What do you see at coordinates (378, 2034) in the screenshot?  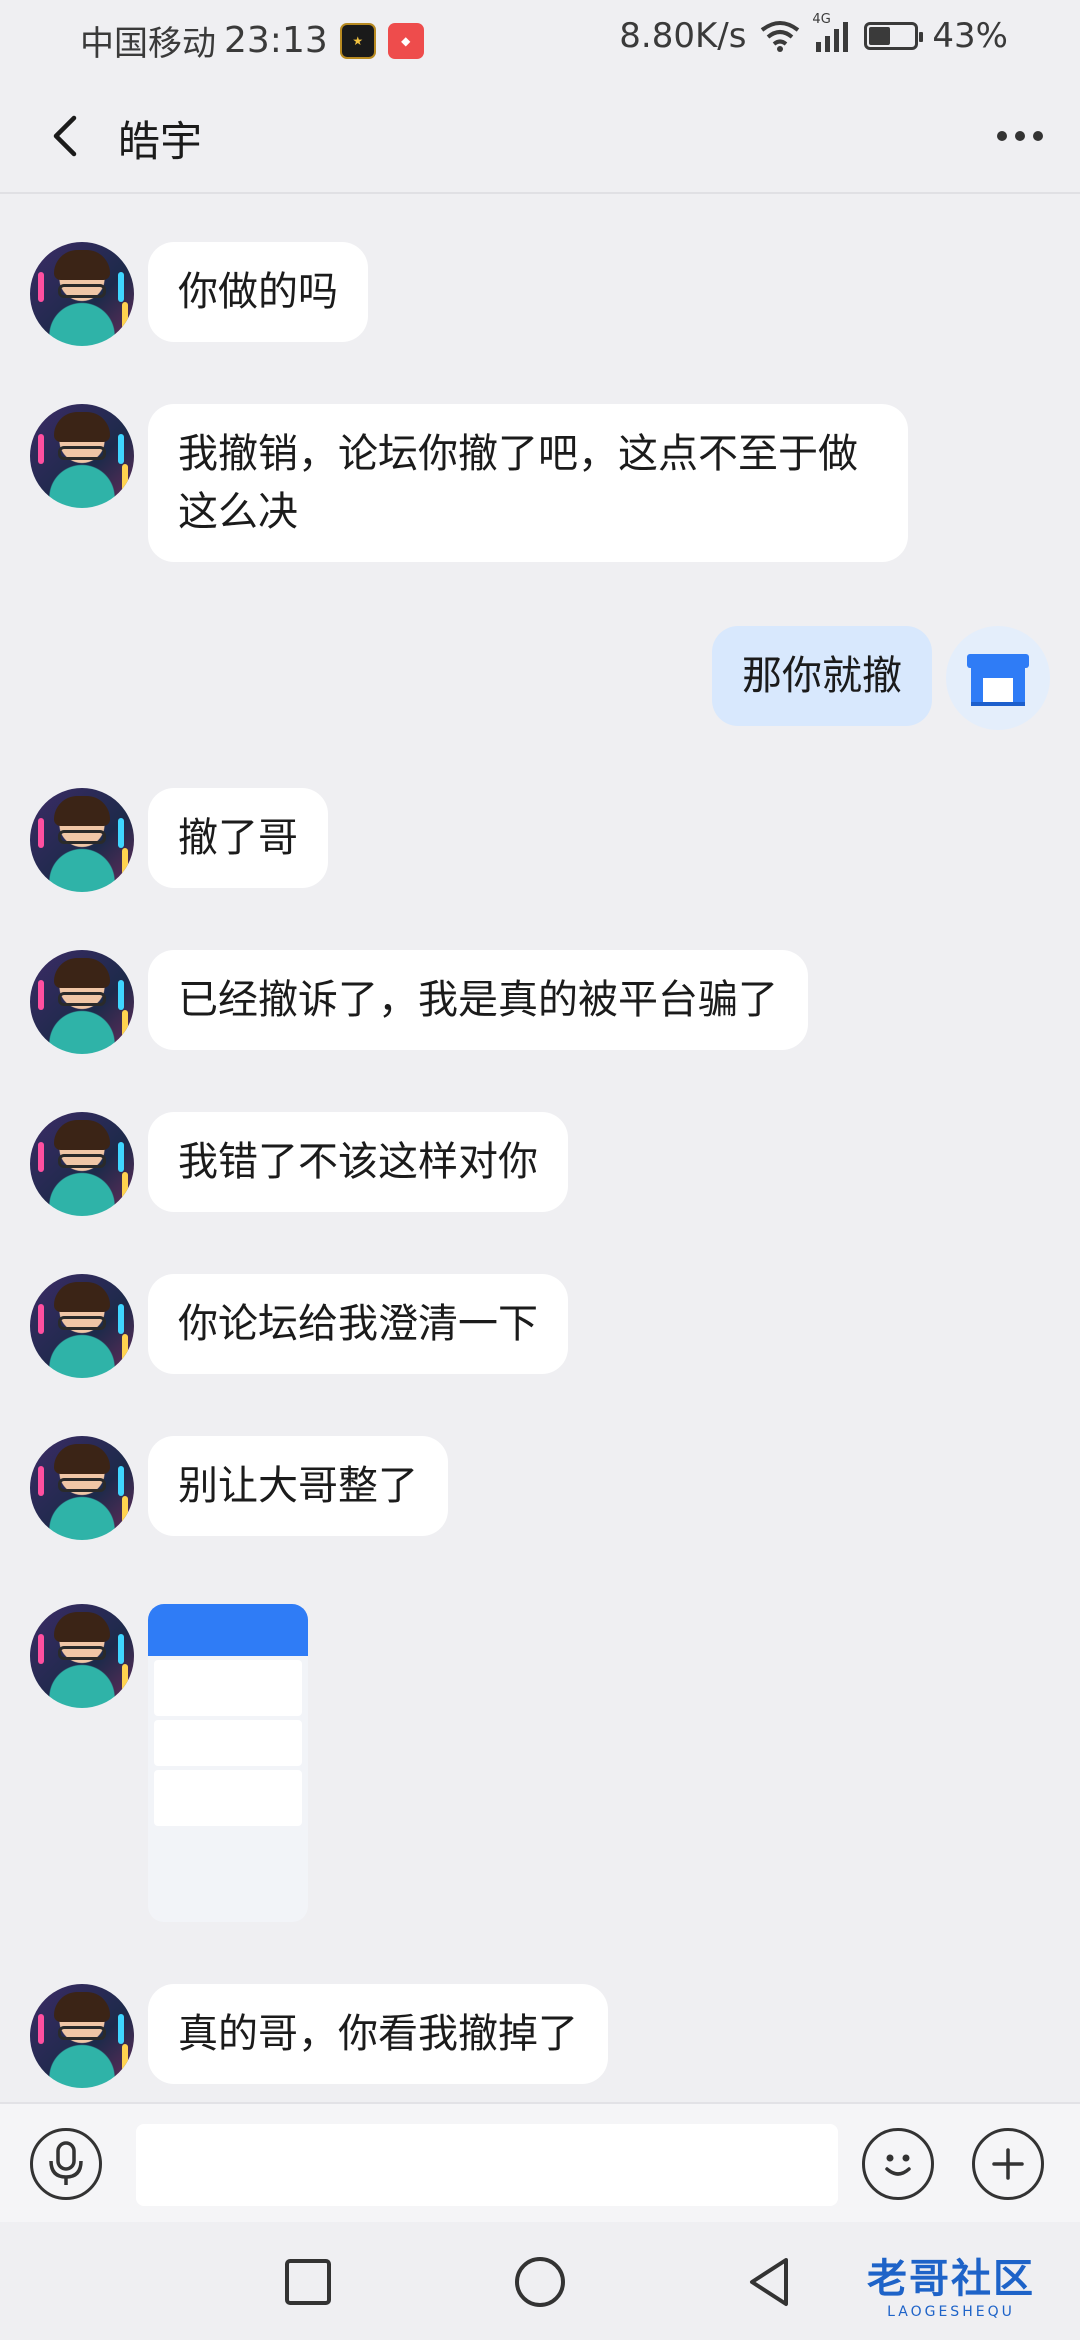 I see `incoming-message-bubble: 真的哥，你看我撤掉了` at bounding box center [378, 2034].